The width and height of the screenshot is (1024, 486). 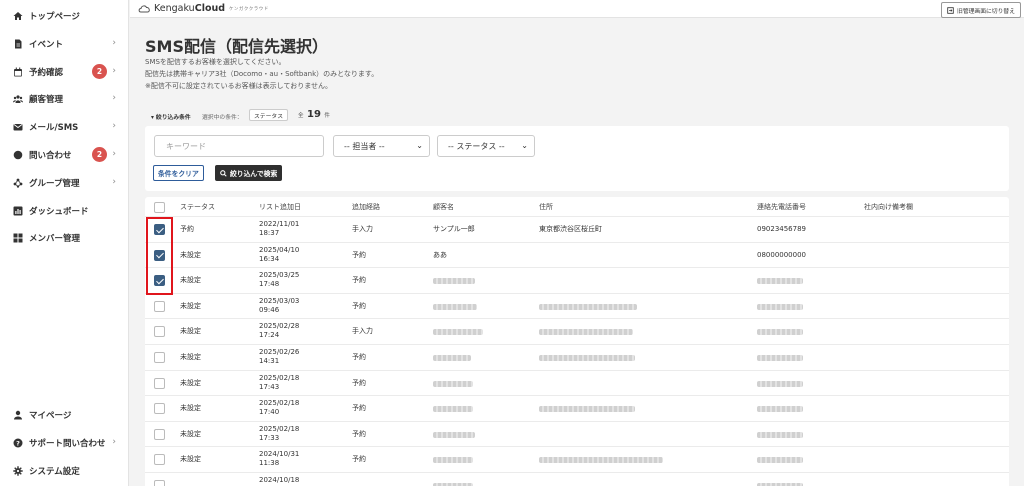 I want to click on chat-icon, so click(x=18, y=155).